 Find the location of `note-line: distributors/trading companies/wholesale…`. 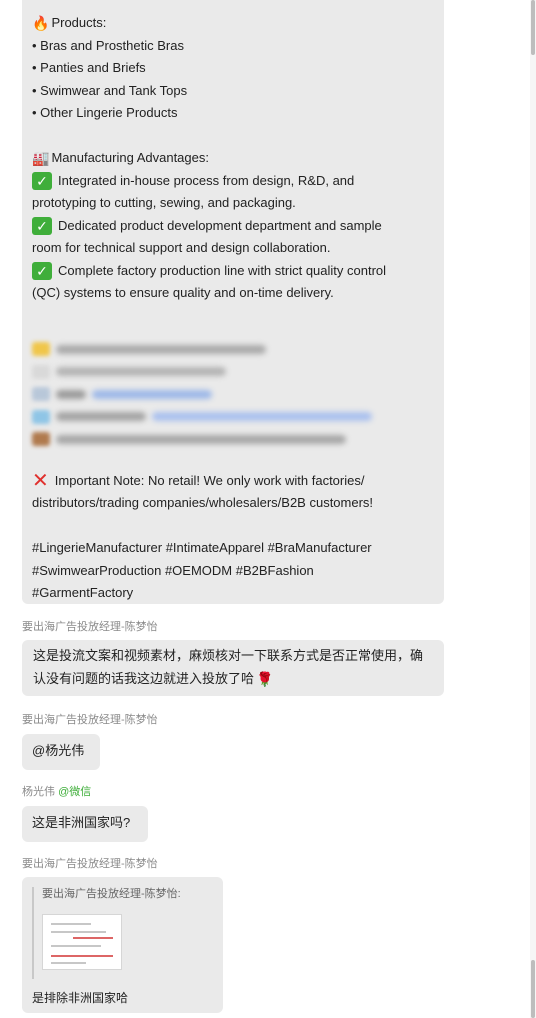

note-line: distributors/trading companies/wholesale… is located at coordinates (233, 503).